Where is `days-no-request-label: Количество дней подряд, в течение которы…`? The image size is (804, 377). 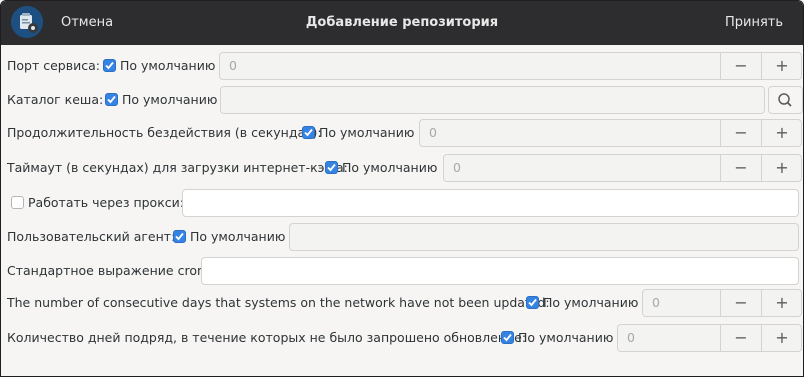 days-no-request-label: Количество дней подряд, в течение которы… is located at coordinates (267, 337).